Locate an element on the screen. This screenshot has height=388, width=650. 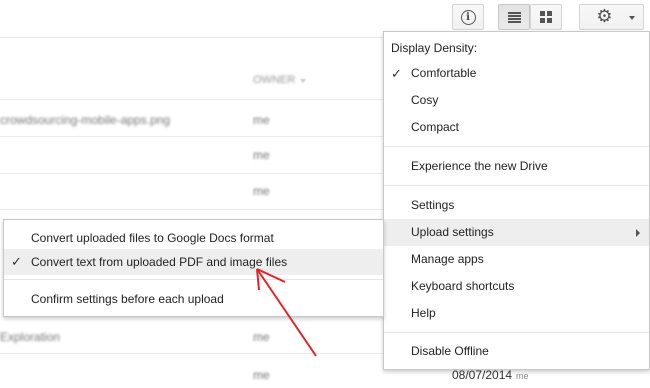
menu-item-label: Comfortable is located at coordinates (444, 73).